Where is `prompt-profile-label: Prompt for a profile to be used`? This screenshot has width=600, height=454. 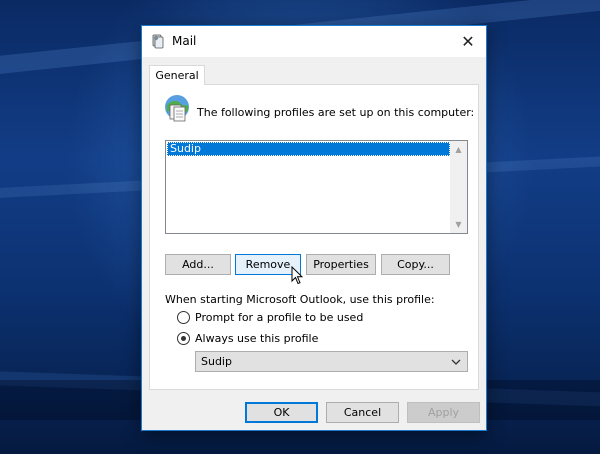
prompt-profile-label: Prompt for a profile to be used is located at coordinates (279, 317).